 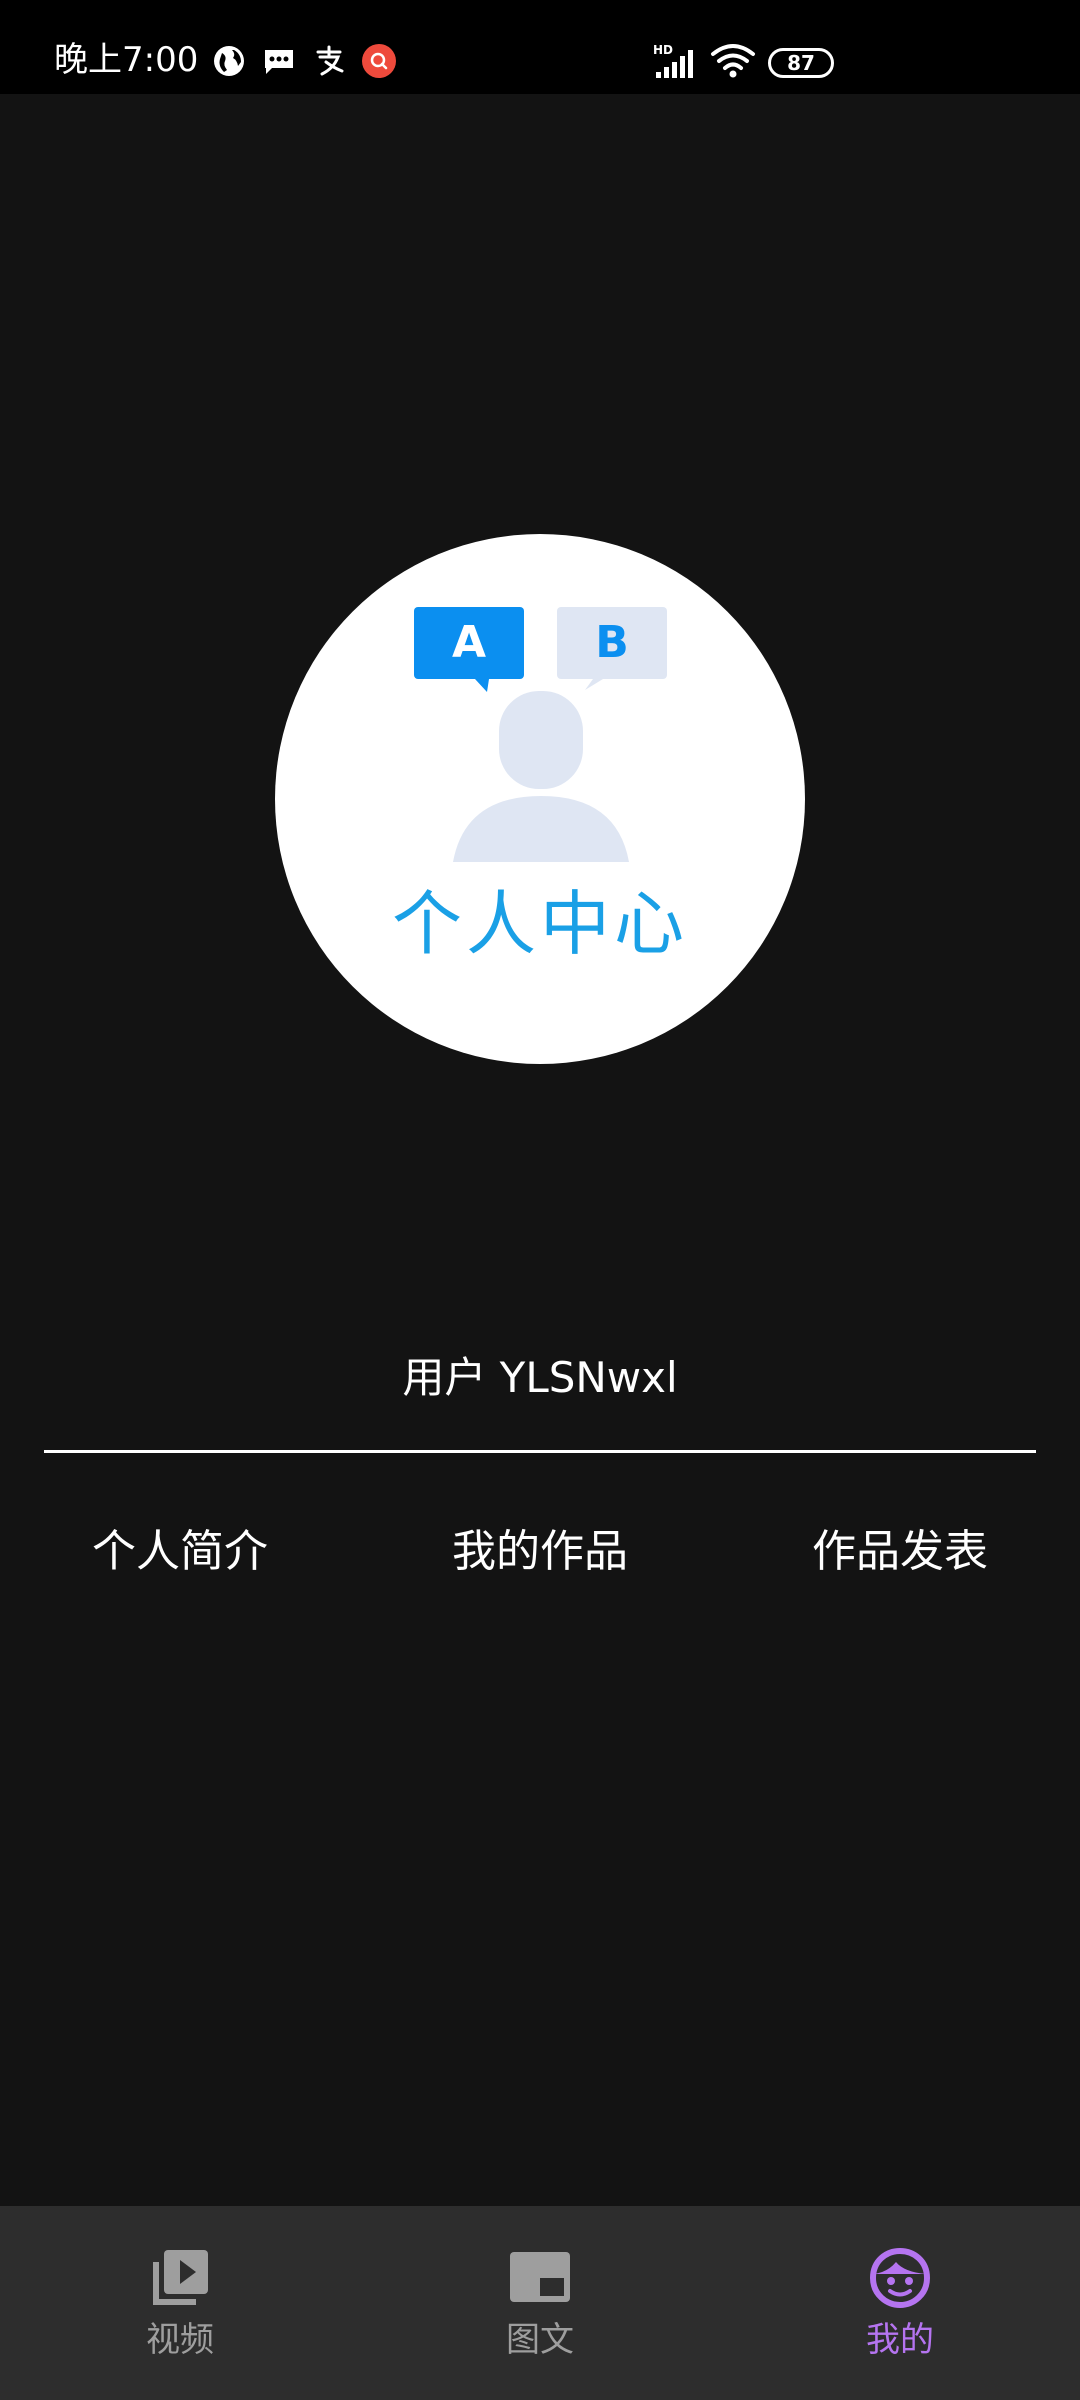 I want to click on menu-publish-work: 作品发表, so click(x=900, y=1552).